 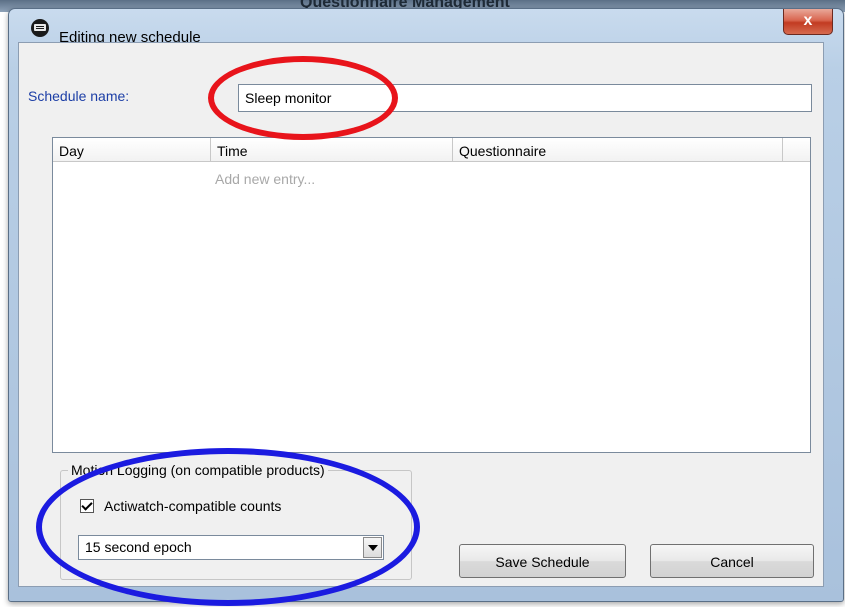 What do you see at coordinates (372, 547) in the screenshot?
I see `chevron-down-icon` at bounding box center [372, 547].